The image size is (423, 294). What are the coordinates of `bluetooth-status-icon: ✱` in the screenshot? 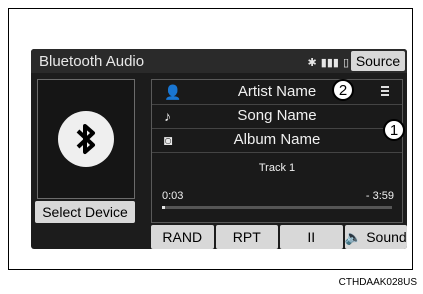 It's located at (312, 62).